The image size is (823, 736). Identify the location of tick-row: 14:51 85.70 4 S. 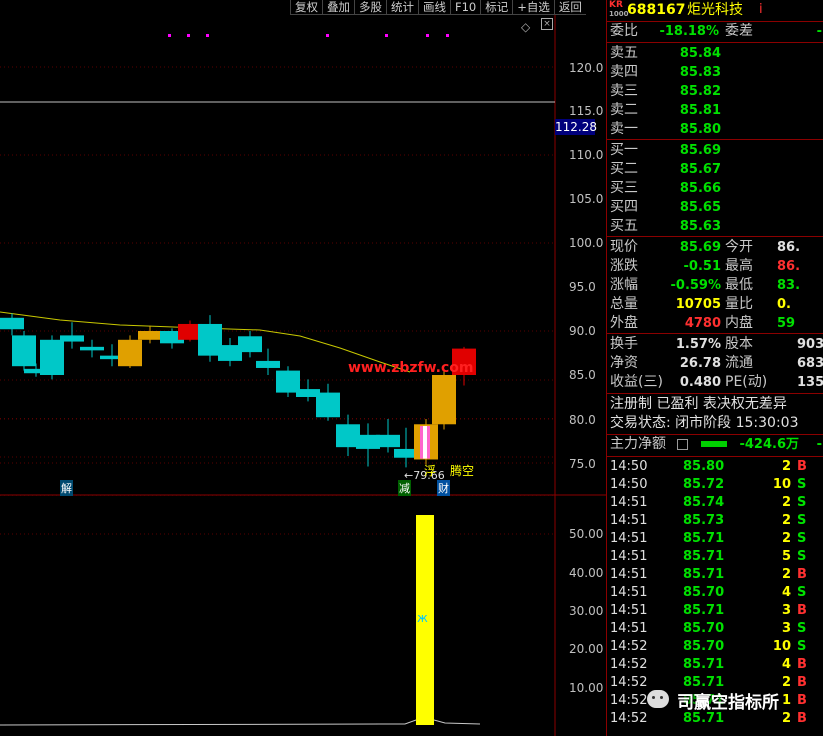
(715, 593).